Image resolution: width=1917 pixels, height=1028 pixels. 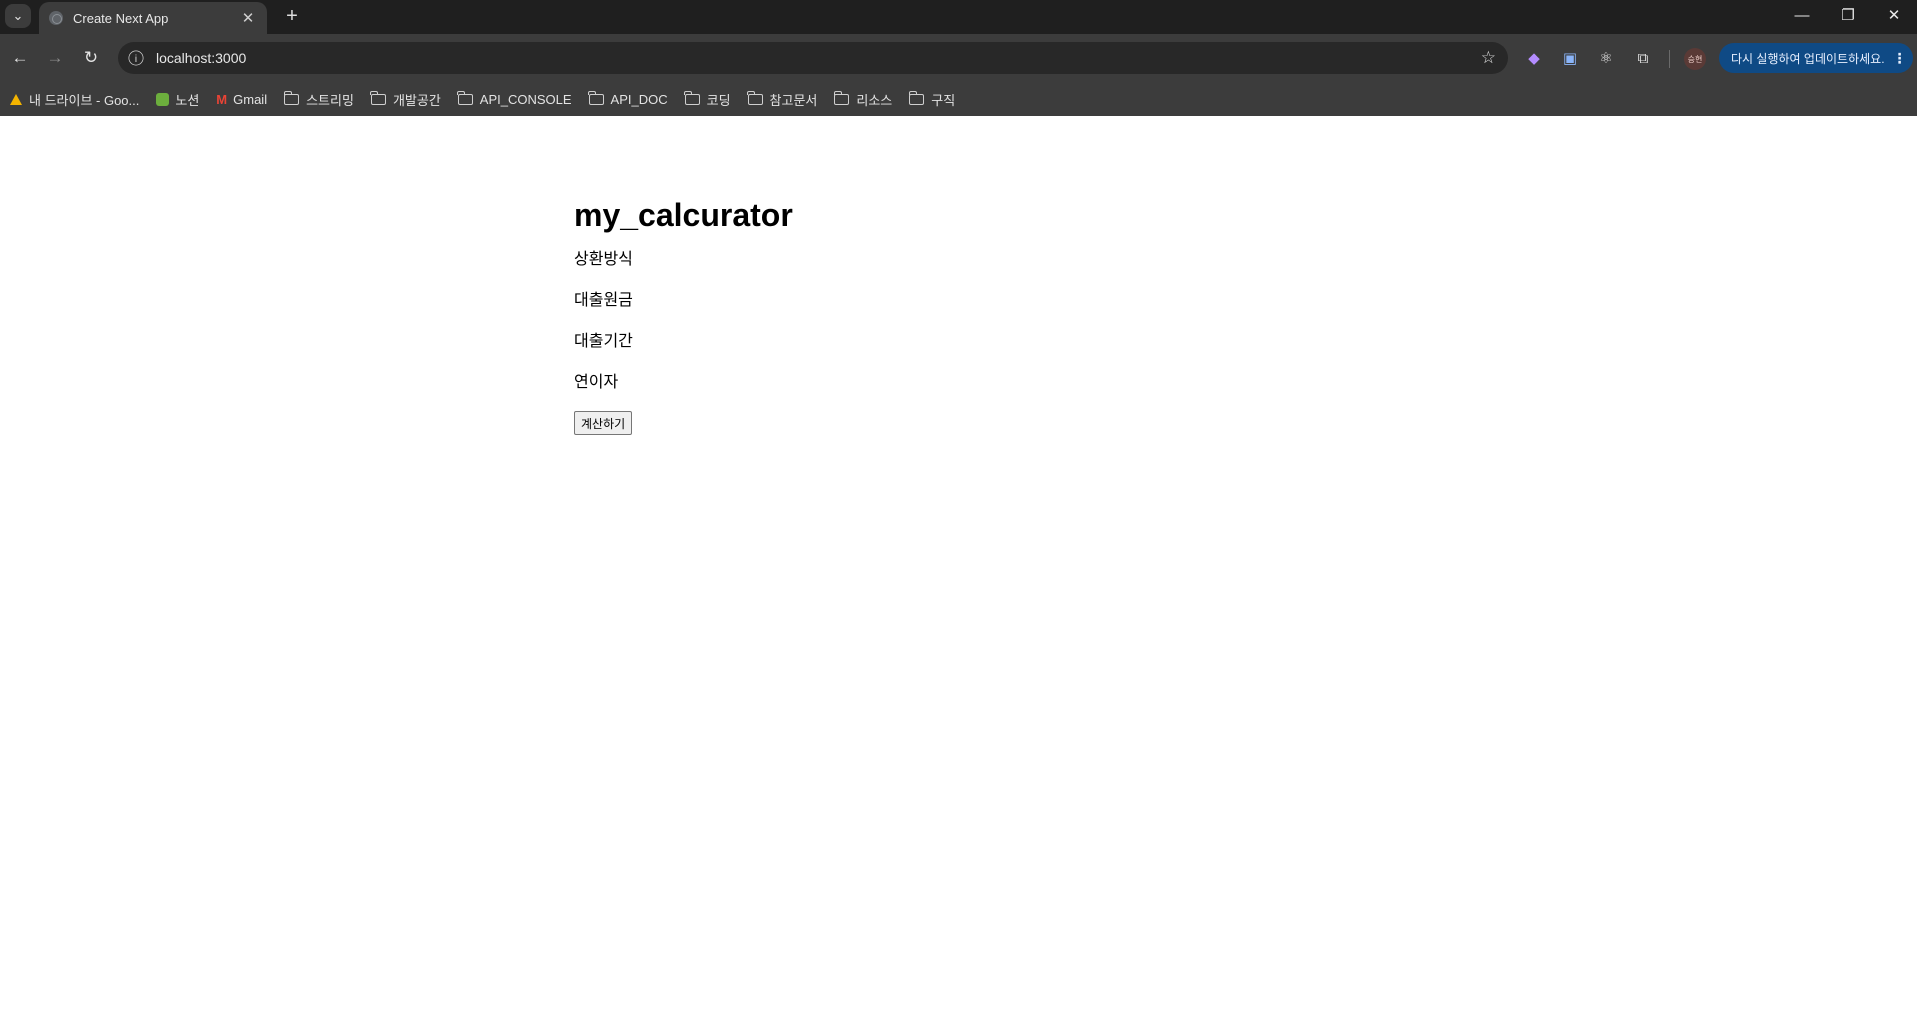 I want to click on page-title: my_calcurator, so click(x=683, y=215).